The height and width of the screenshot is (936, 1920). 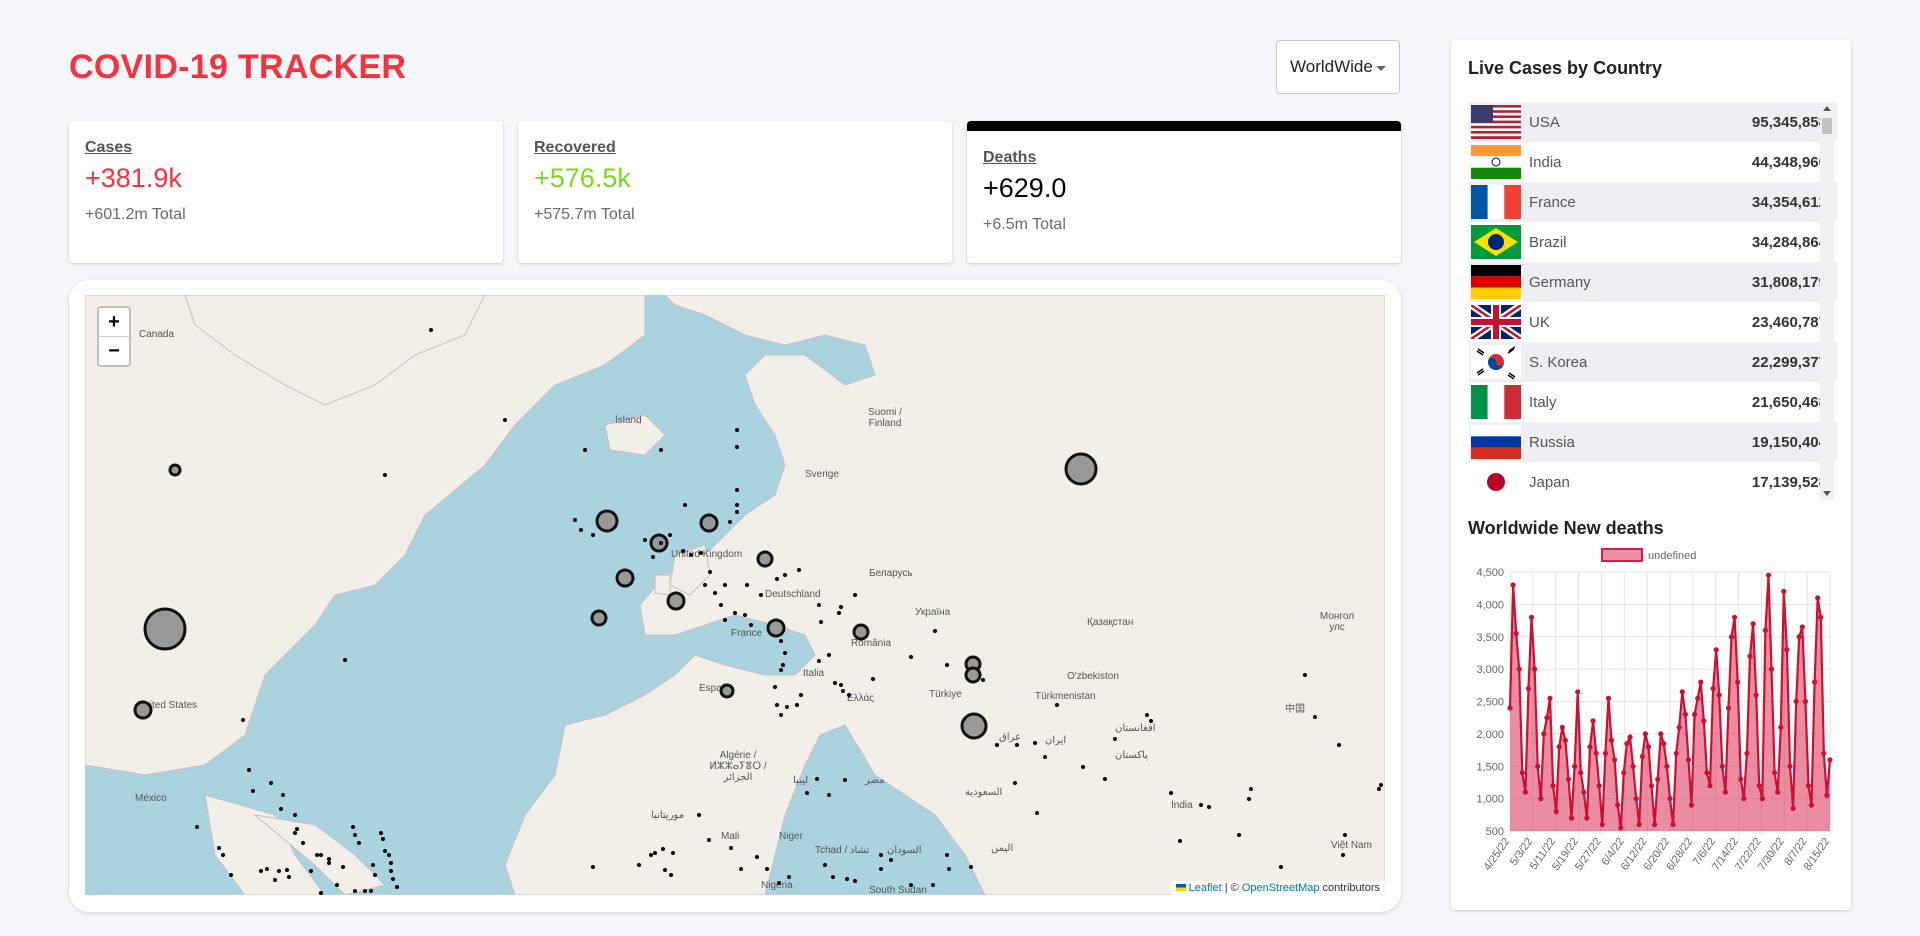 What do you see at coordinates (1653, 322) in the screenshot?
I see `table-row: UK 23,460,787` at bounding box center [1653, 322].